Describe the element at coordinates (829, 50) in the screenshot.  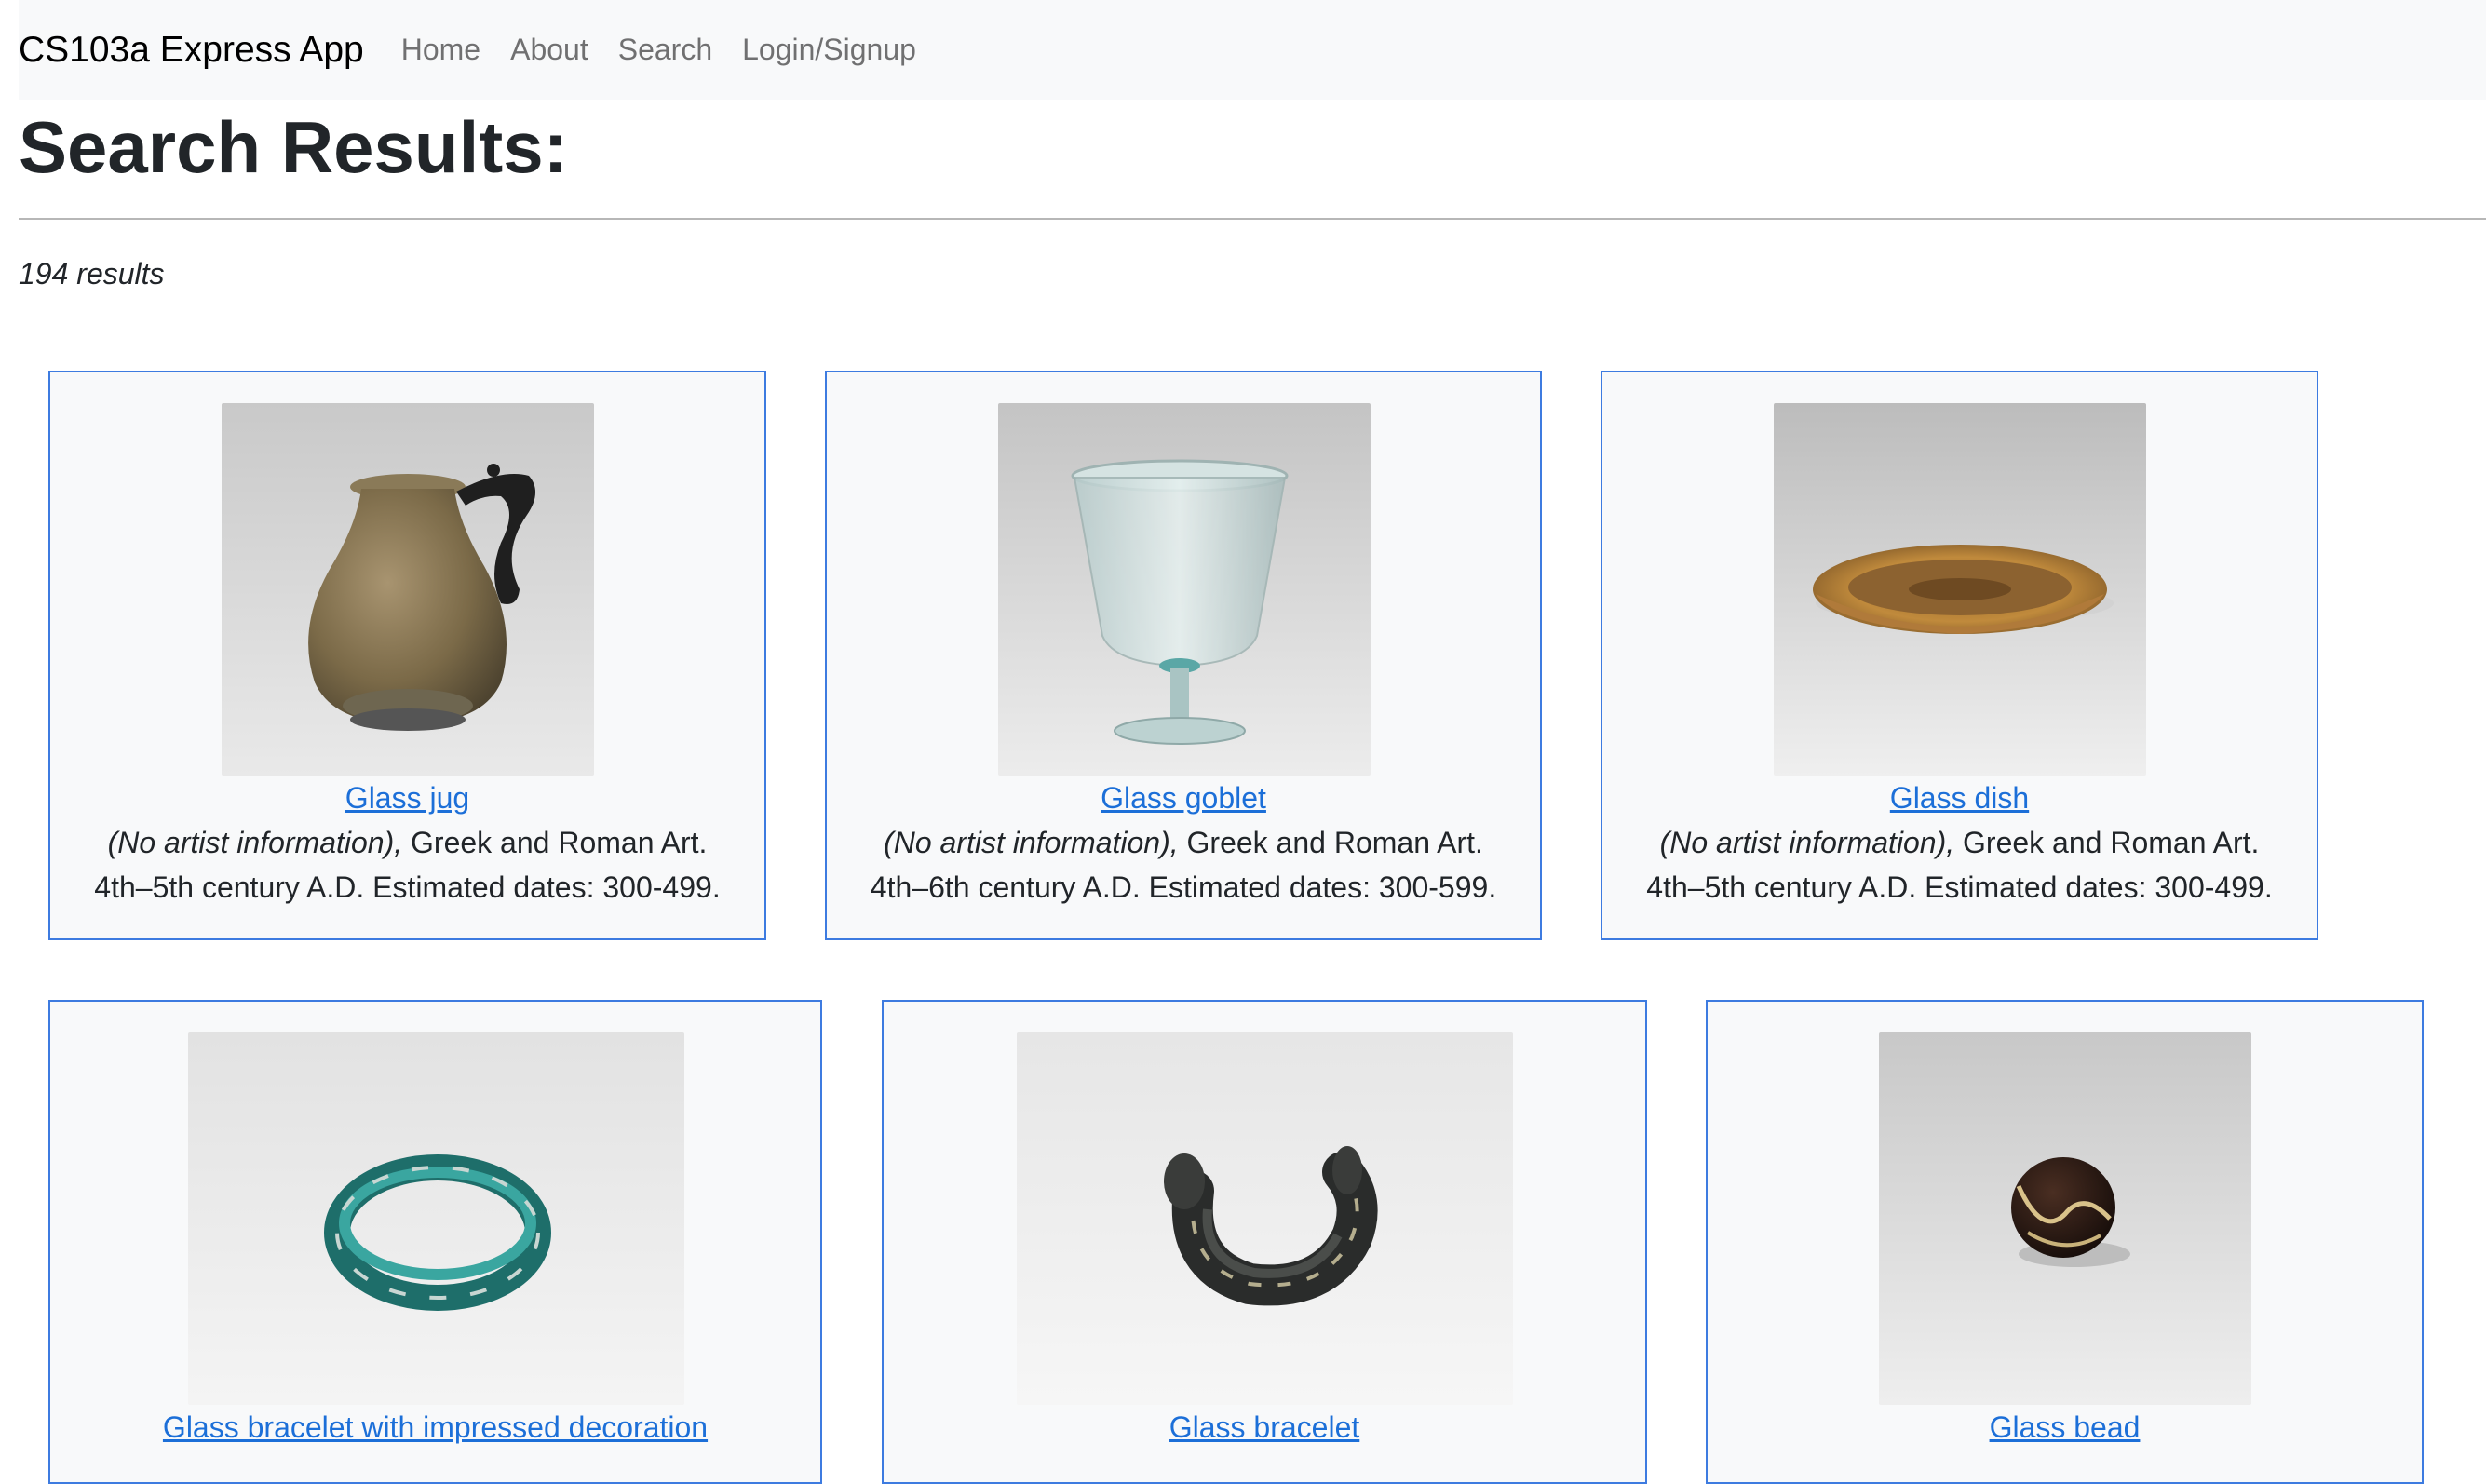
I see `nav-link-login-signup: Login/Signup` at that location.